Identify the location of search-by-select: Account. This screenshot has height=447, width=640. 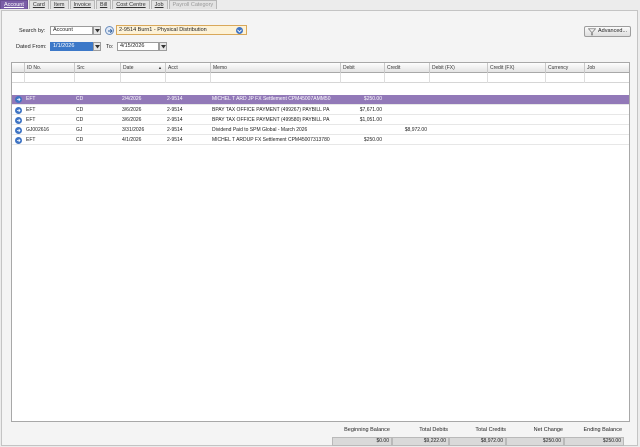
(71, 30).